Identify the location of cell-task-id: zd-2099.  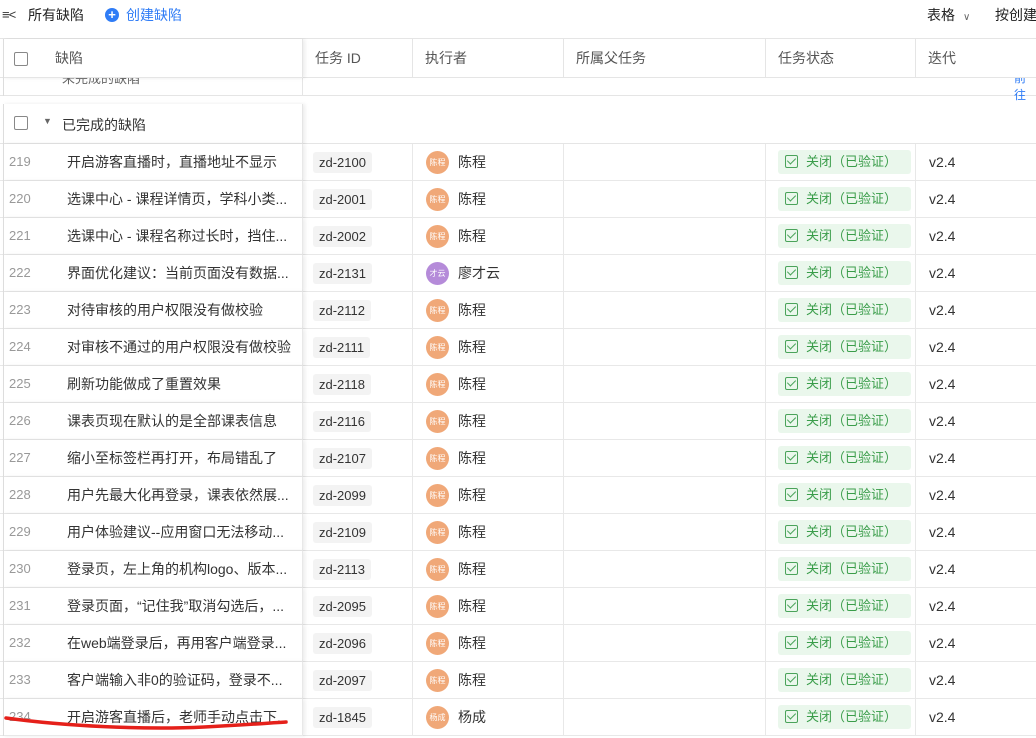
(358, 495).